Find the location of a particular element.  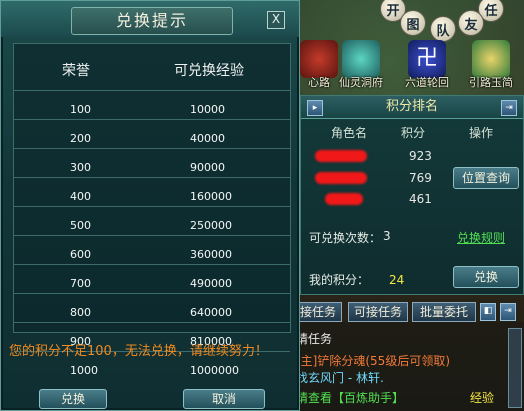

ranking-exchange-button: 兑换 is located at coordinates (486, 277).